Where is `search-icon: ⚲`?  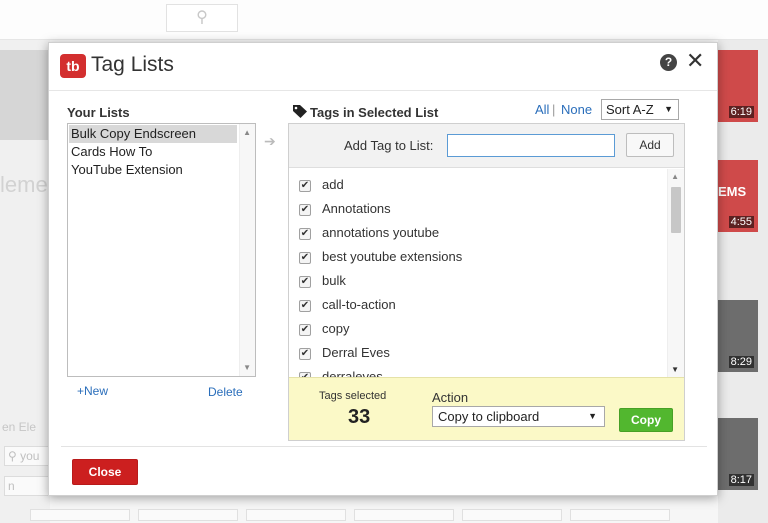 search-icon: ⚲ is located at coordinates (202, 18).